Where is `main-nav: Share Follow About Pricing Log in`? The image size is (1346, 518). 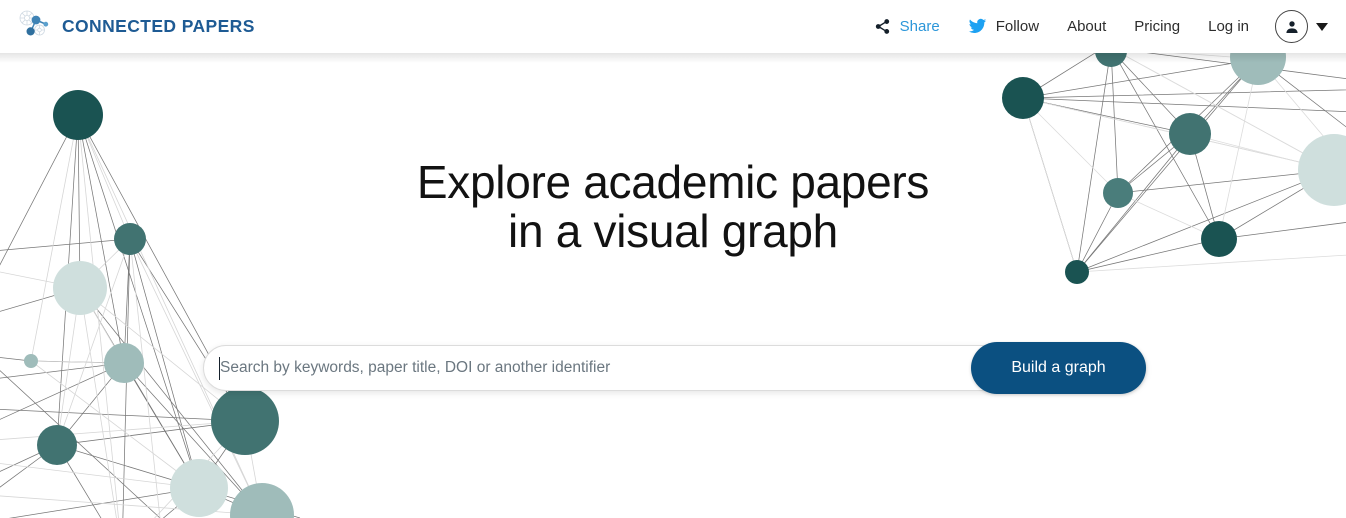 main-nav: Share Follow About Pricing Log in is located at coordinates (1096, 26).